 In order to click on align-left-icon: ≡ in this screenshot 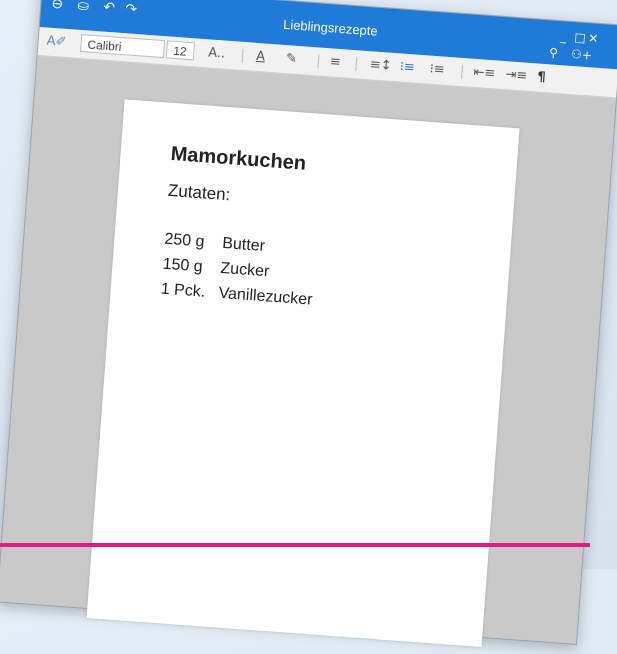, I will do `click(335, 62)`.